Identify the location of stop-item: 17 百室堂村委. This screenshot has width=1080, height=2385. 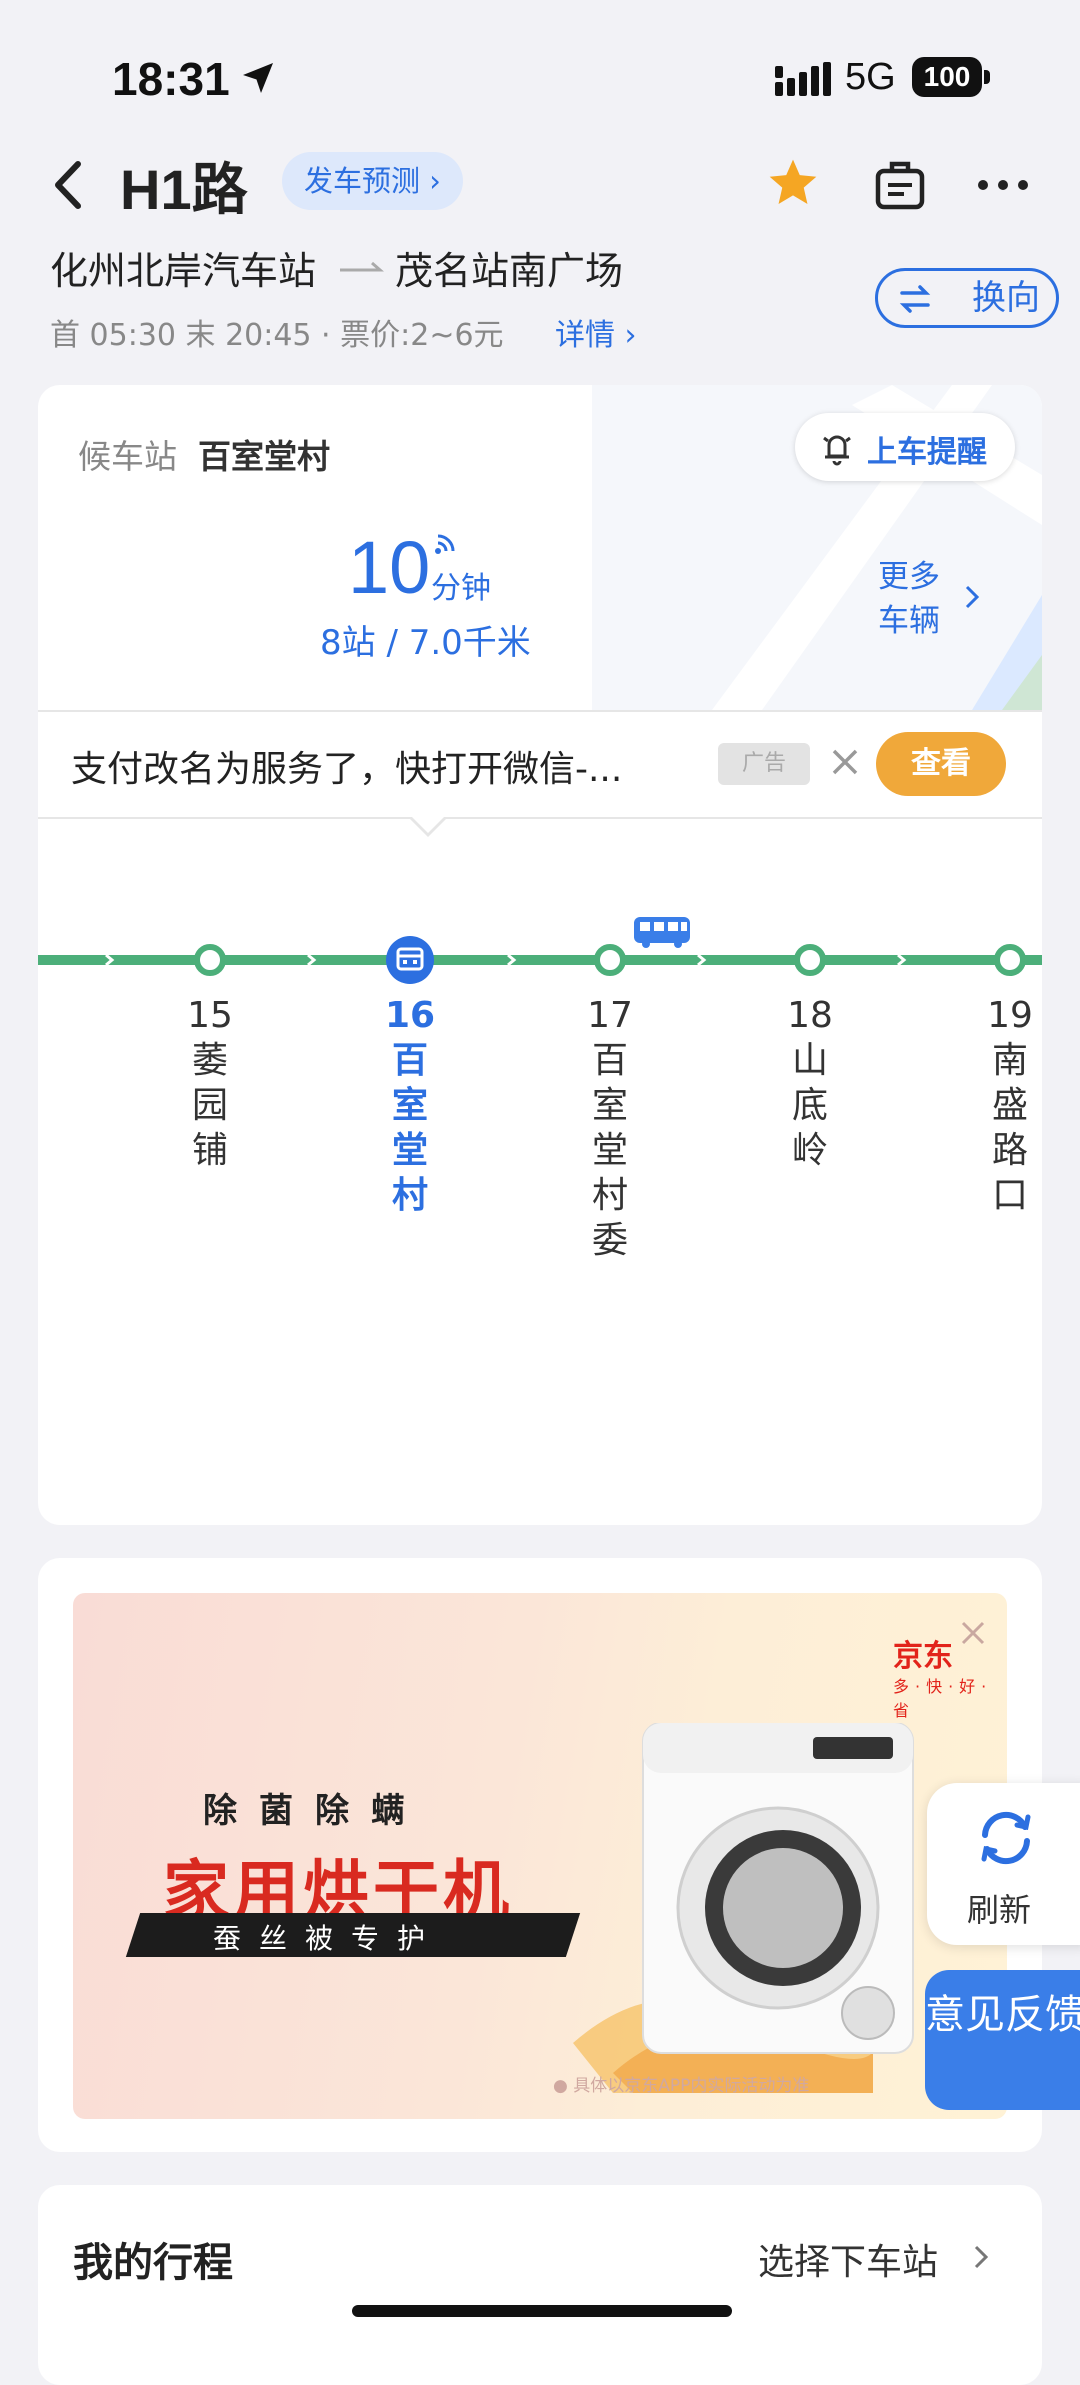
(610, 1128).